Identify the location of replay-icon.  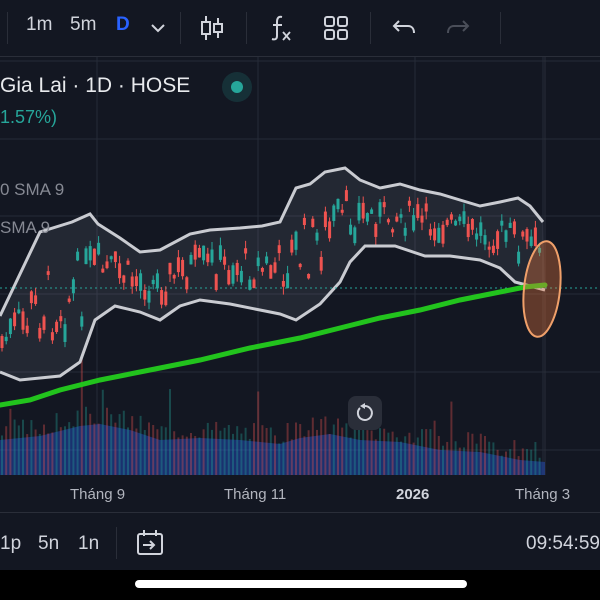
(150, 543).